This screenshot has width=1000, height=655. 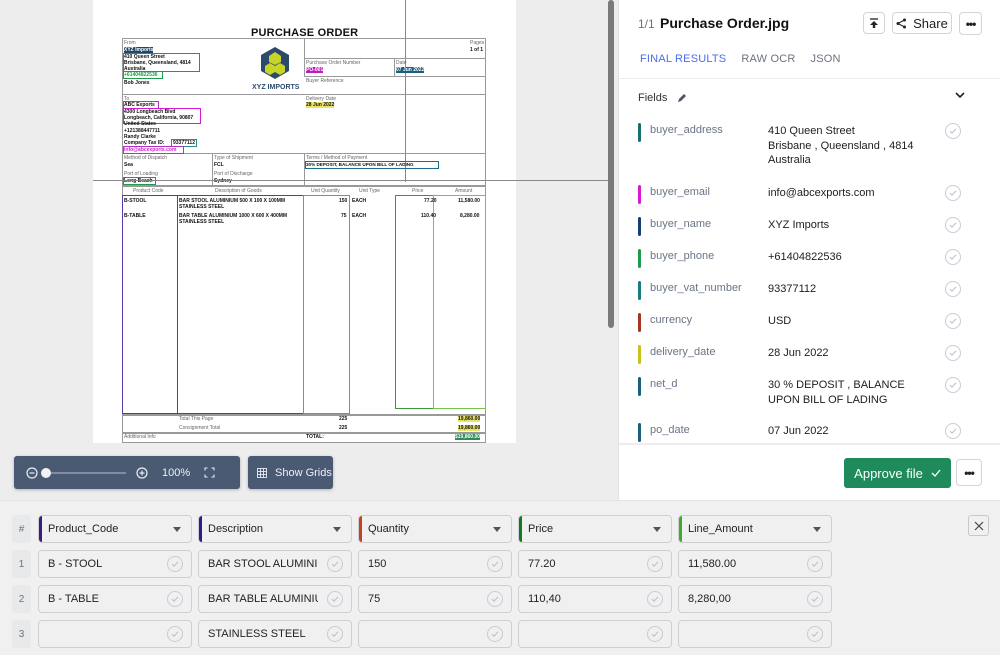 What do you see at coordinates (275, 529) in the screenshot?
I see `column-select-description: Description` at bounding box center [275, 529].